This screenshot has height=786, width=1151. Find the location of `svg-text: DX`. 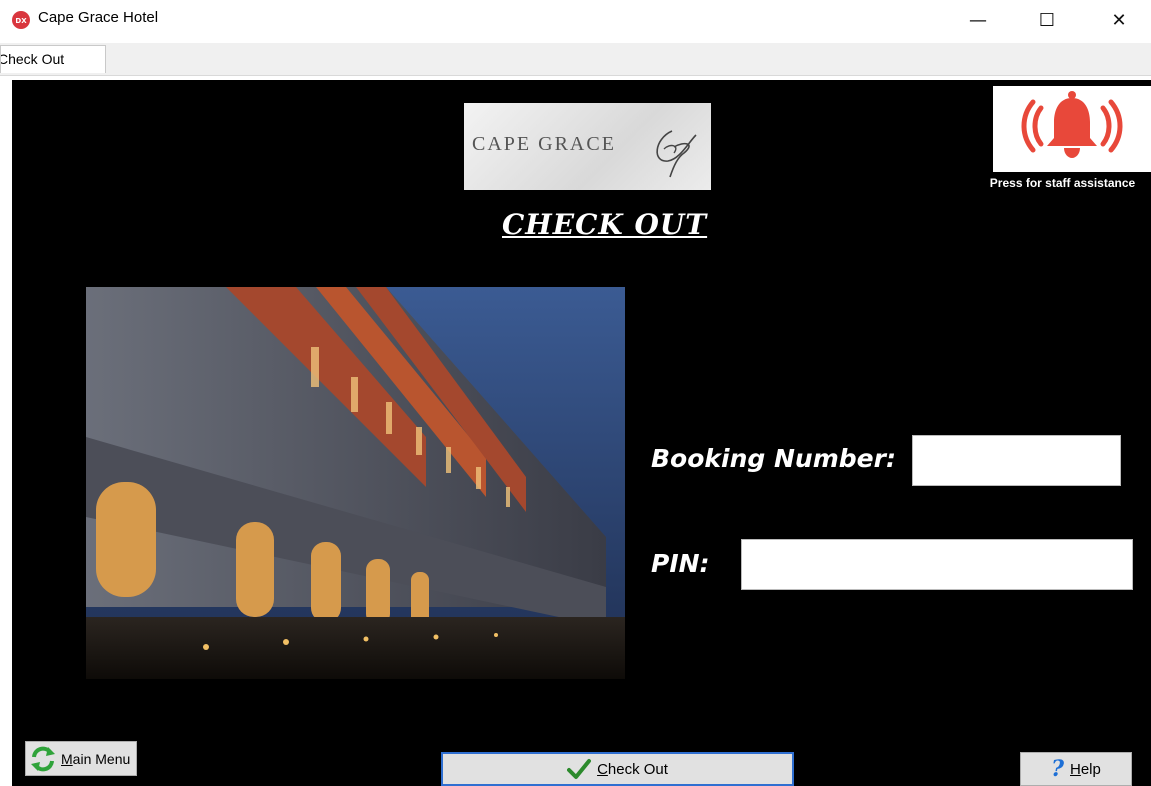

svg-text: DX is located at coordinates (21, 21).